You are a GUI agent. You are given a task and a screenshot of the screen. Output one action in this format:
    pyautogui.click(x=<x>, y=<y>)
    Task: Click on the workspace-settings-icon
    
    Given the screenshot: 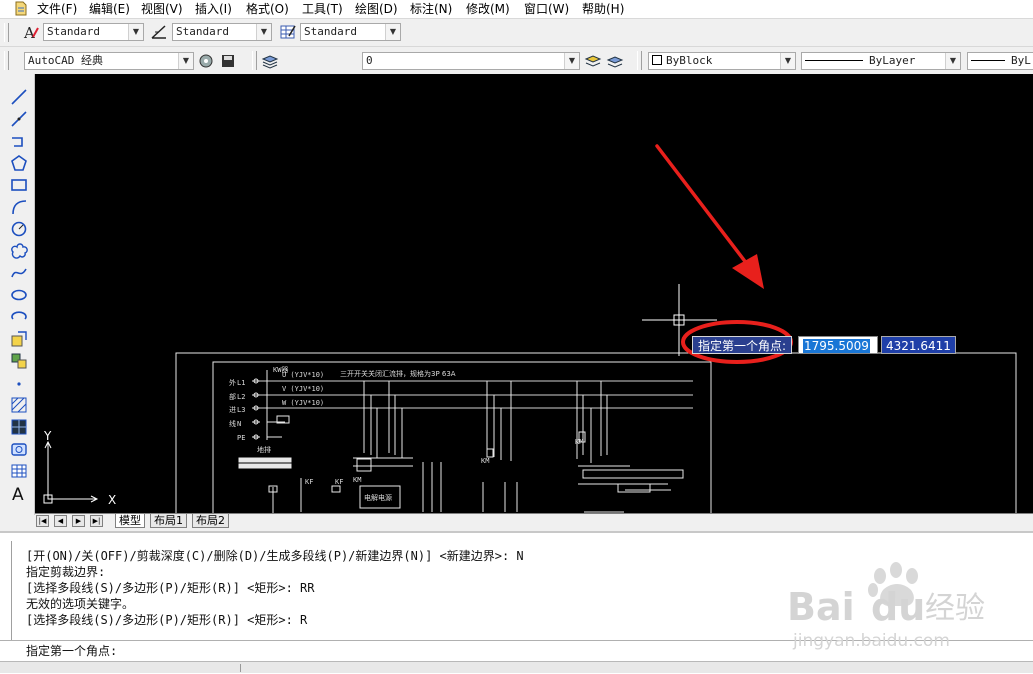 What is the action you would take?
    pyautogui.click(x=206, y=61)
    